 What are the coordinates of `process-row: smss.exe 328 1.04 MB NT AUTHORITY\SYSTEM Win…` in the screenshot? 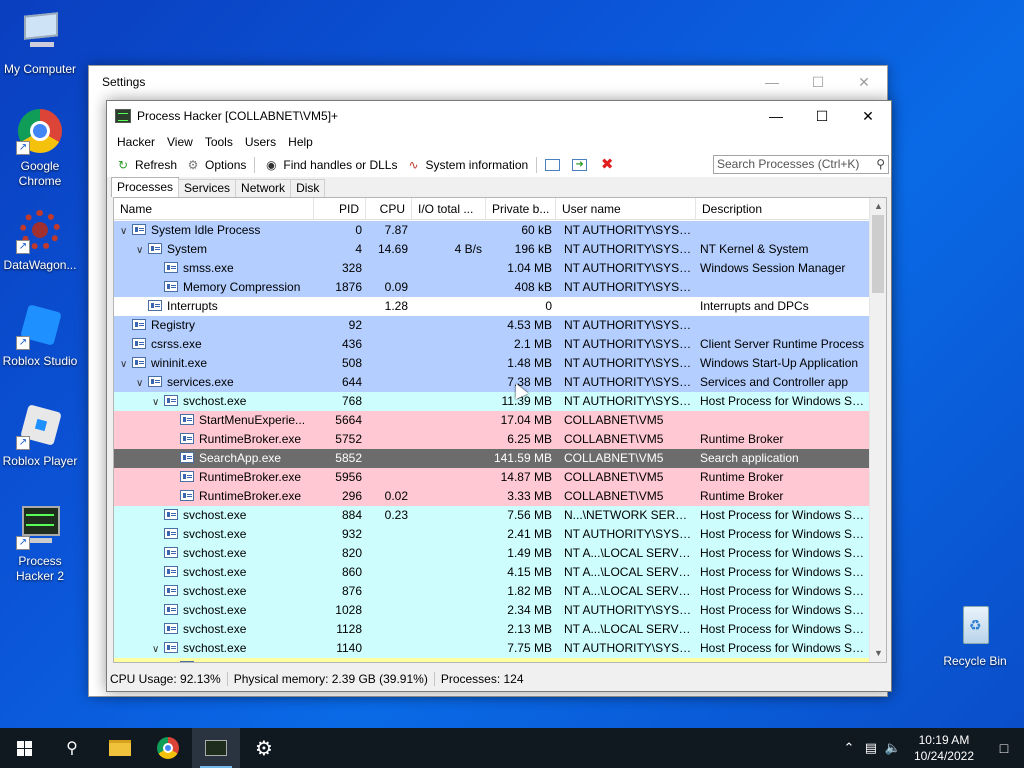 It's located at (492, 268).